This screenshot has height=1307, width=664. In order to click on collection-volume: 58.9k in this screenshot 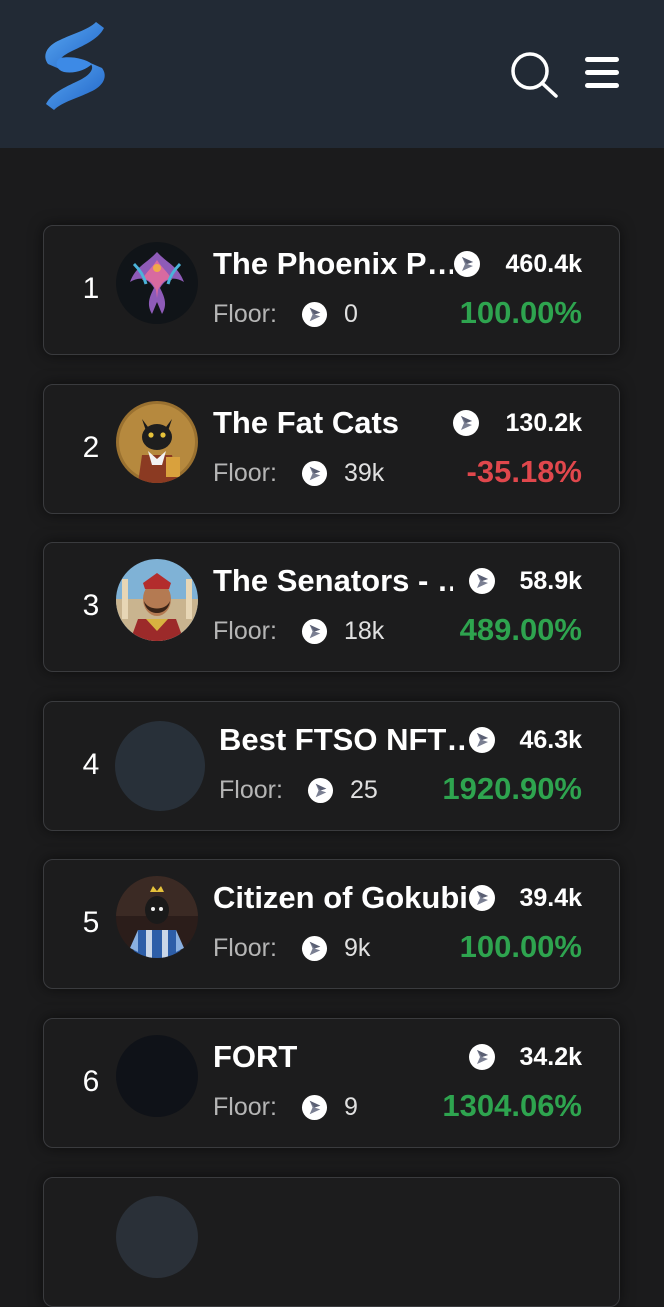, I will do `click(550, 581)`.